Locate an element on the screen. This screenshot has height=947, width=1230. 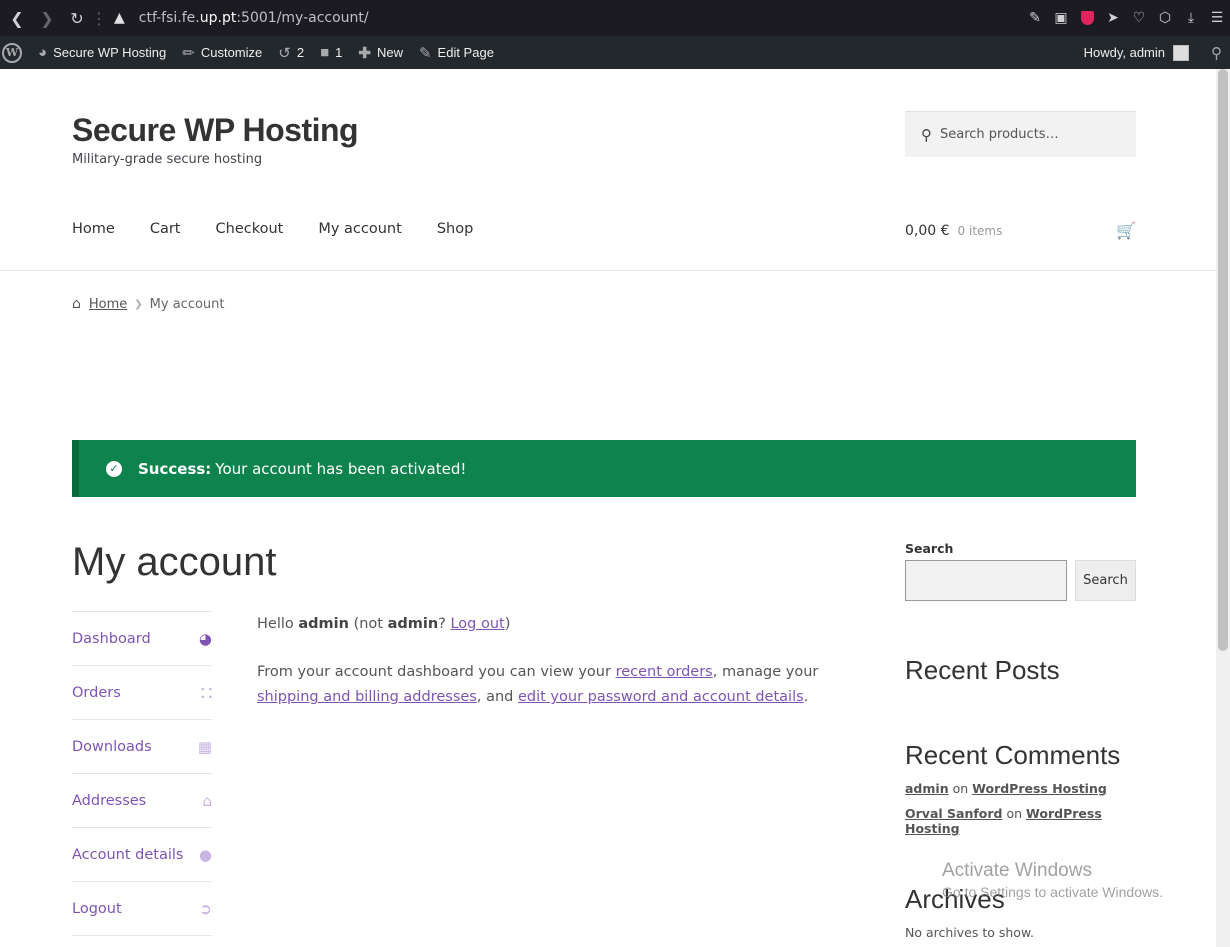
username: admin is located at coordinates (323, 624).